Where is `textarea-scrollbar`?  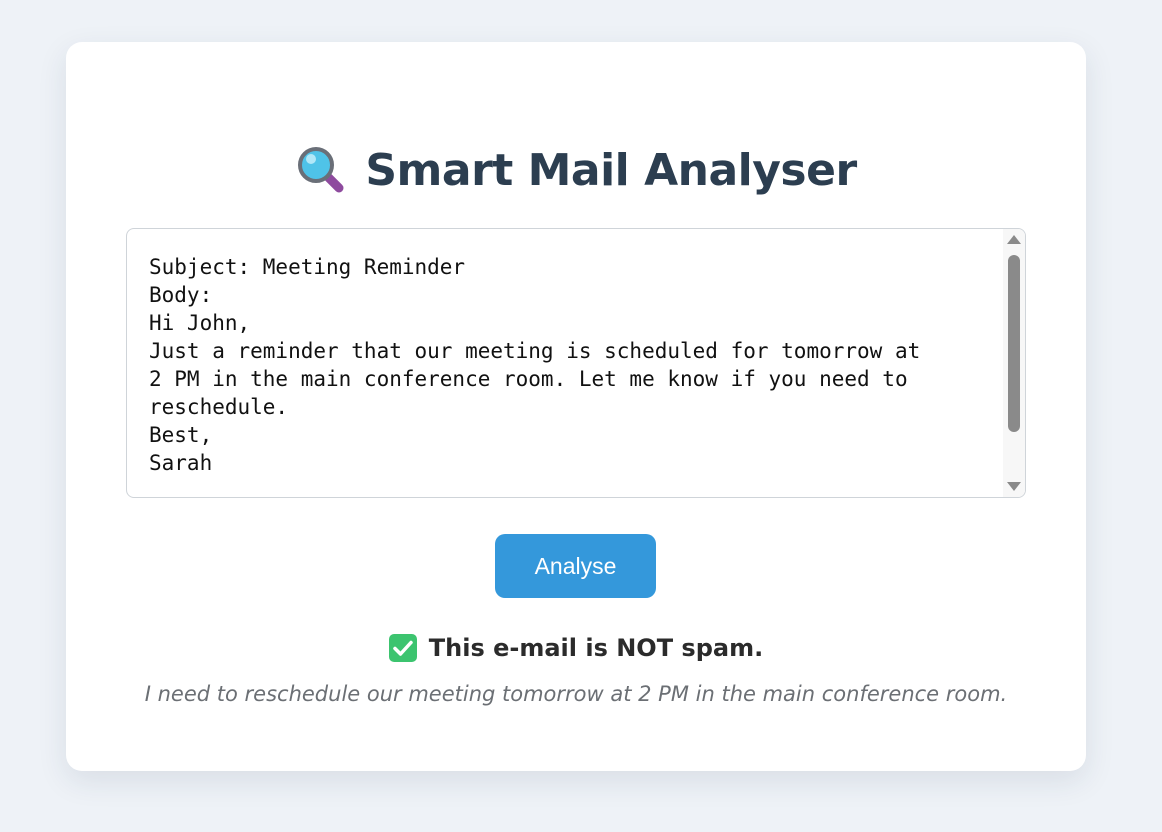
textarea-scrollbar is located at coordinates (1014, 363).